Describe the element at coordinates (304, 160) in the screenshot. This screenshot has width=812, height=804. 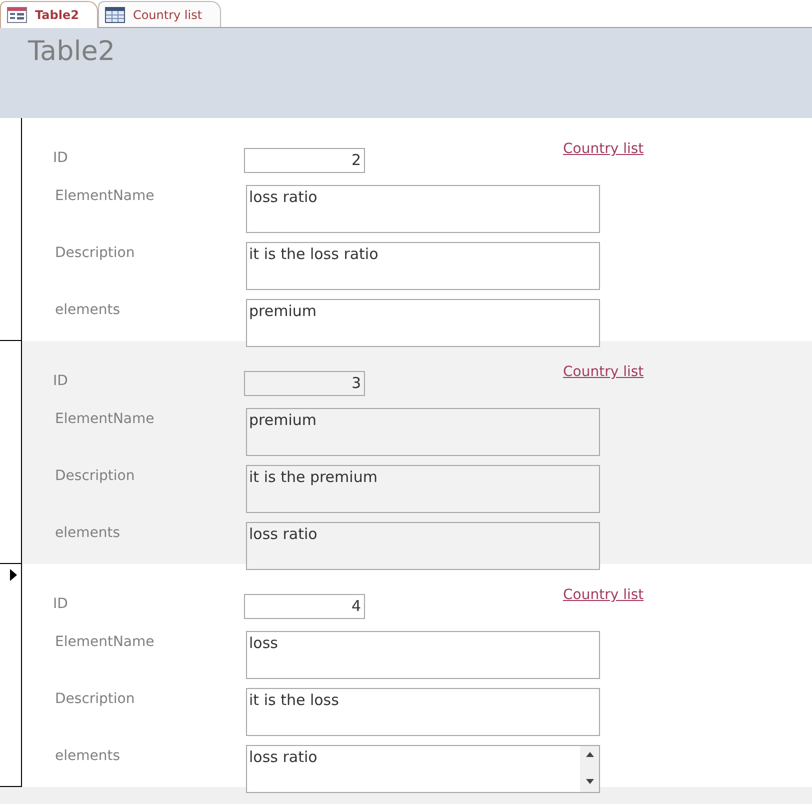
I see `id-field: 2` at that location.